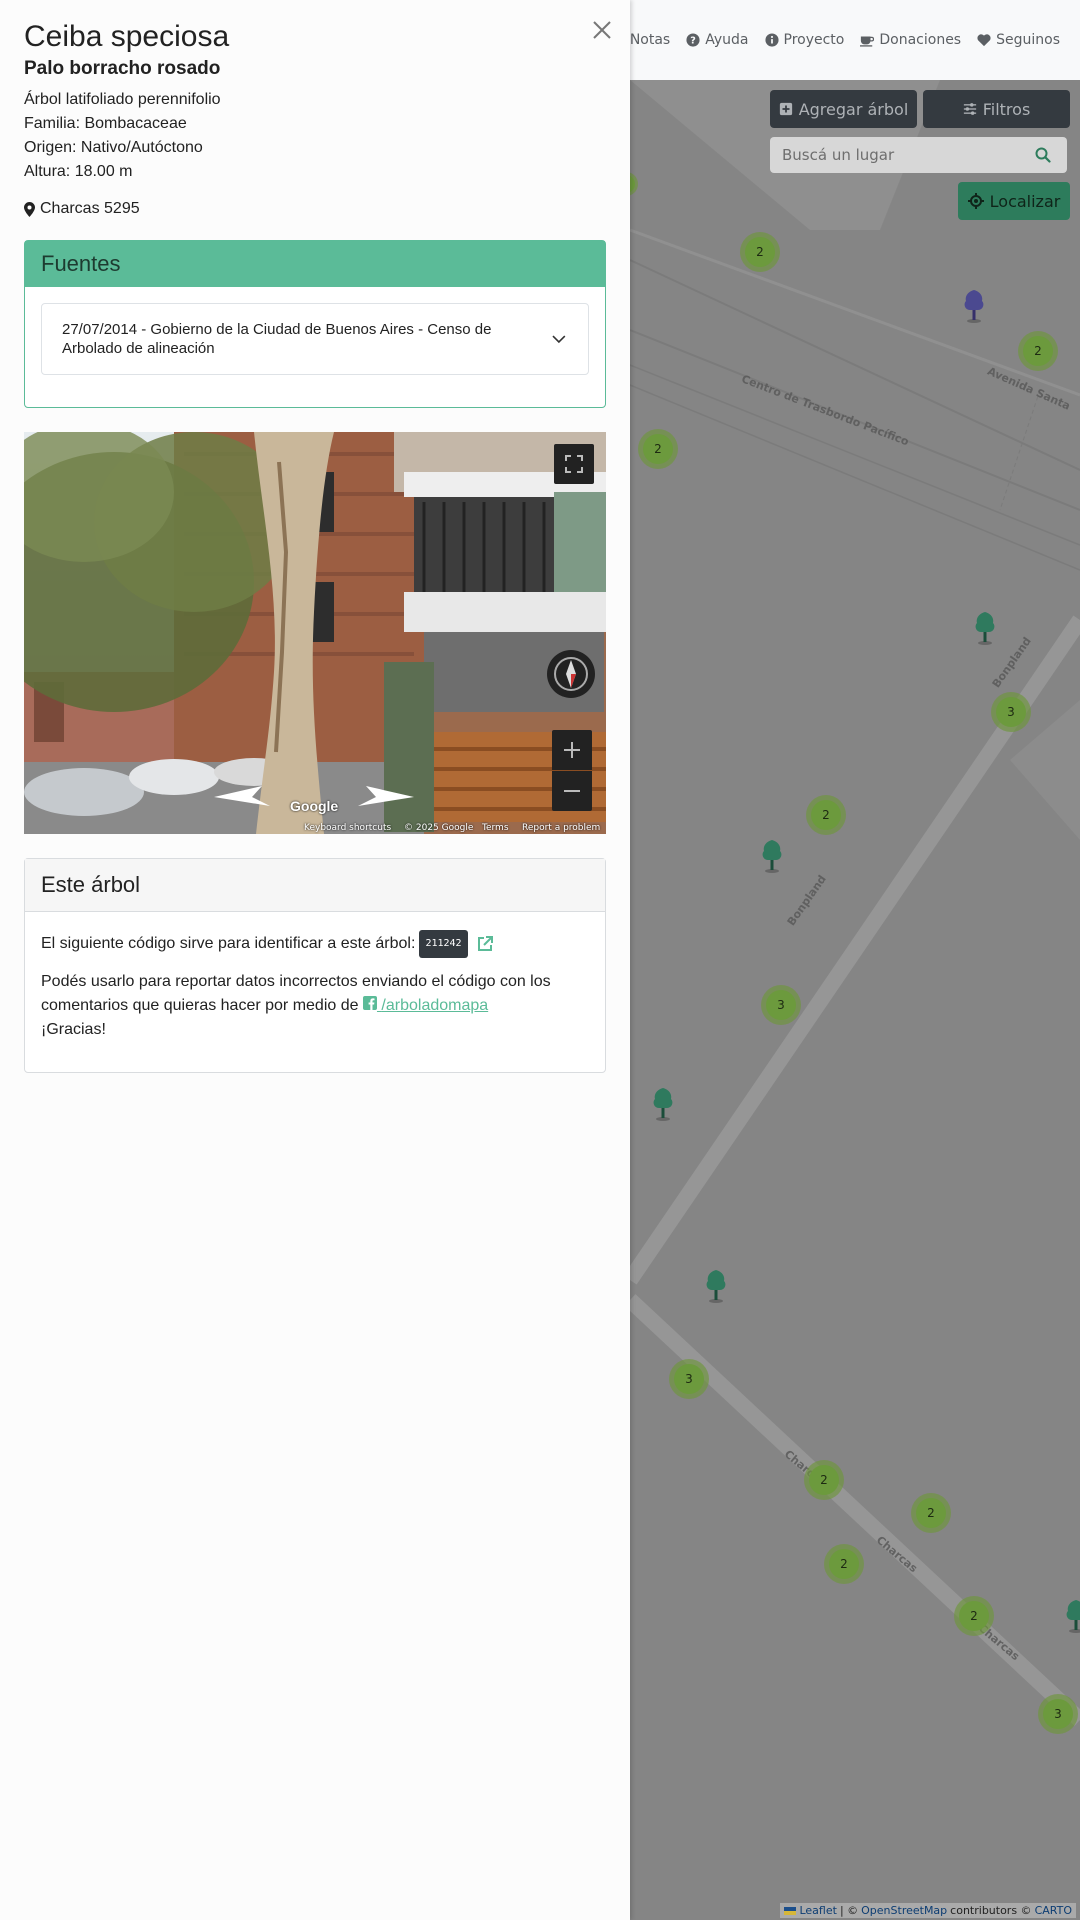  I want to click on nav-label: Ayuda, so click(727, 40).